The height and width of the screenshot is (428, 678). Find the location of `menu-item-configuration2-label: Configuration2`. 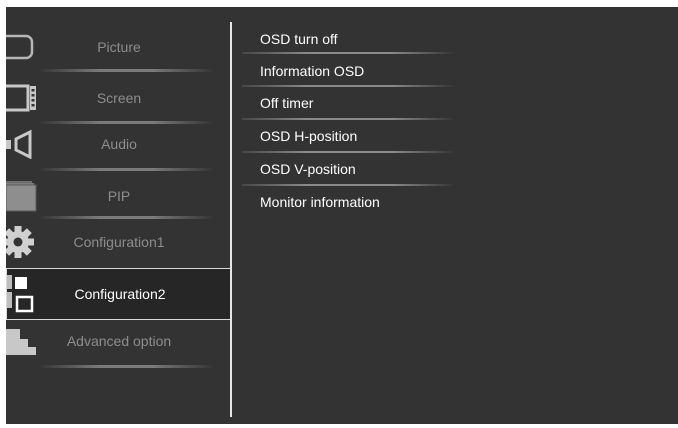

menu-item-configuration2-label: Configuration2 is located at coordinates (120, 294).